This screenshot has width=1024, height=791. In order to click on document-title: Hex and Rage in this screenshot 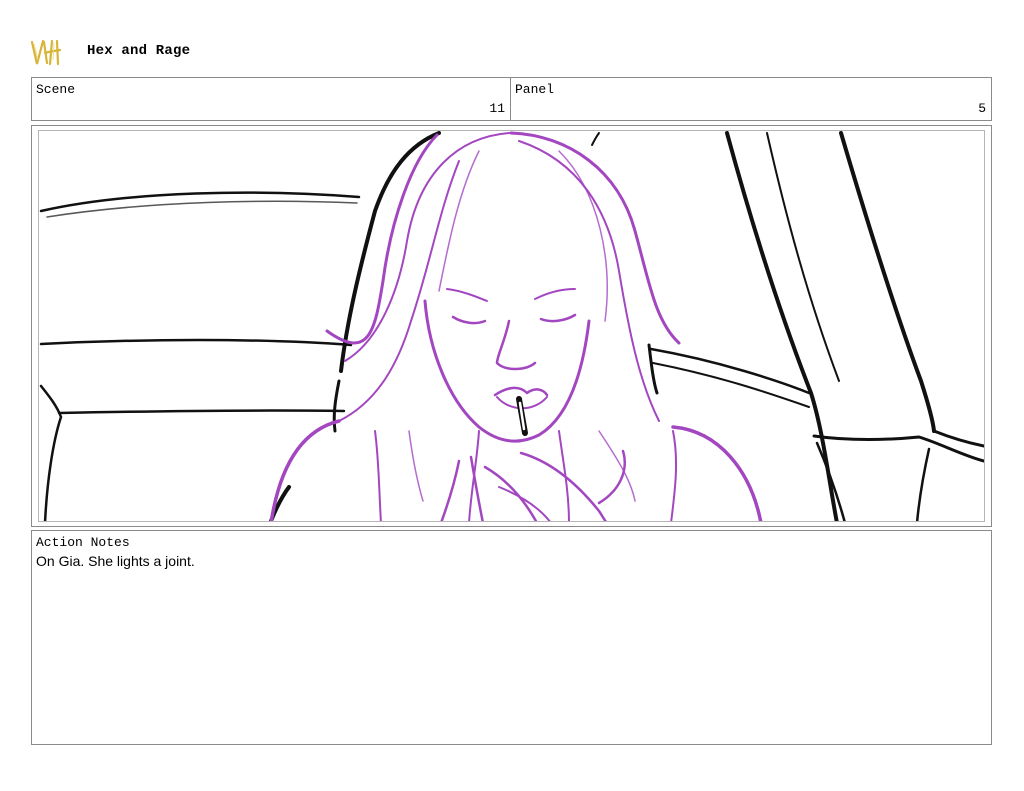, I will do `click(139, 51)`.